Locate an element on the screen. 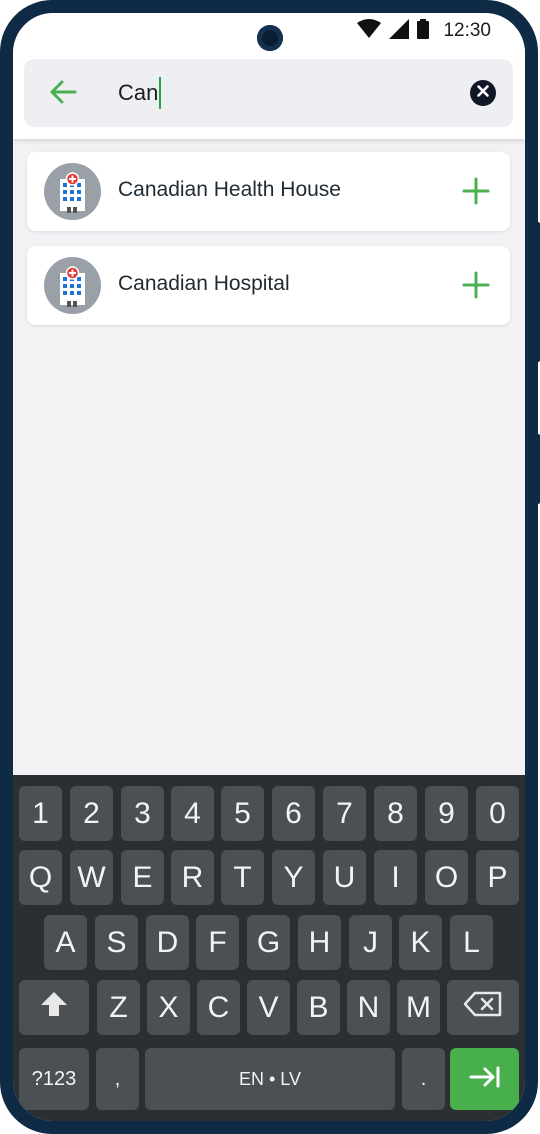  back-button is located at coordinates (63, 94).